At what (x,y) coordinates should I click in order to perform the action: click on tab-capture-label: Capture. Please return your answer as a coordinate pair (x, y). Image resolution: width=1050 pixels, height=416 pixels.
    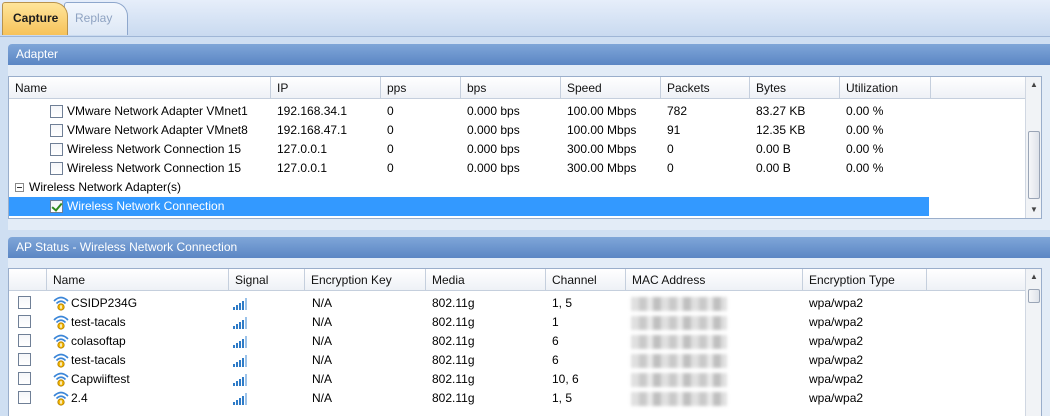
    Looking at the image, I should click on (36, 18).